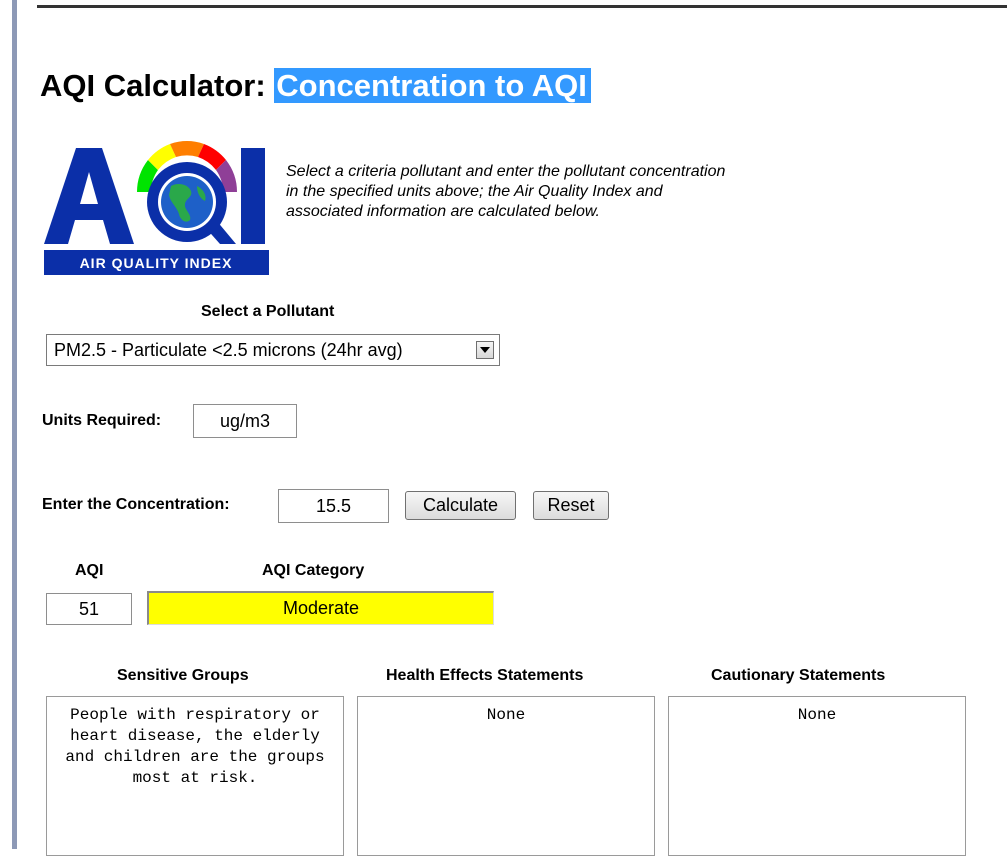 The width and height of the screenshot is (1007, 856). I want to click on concentration-input, so click(333, 506).